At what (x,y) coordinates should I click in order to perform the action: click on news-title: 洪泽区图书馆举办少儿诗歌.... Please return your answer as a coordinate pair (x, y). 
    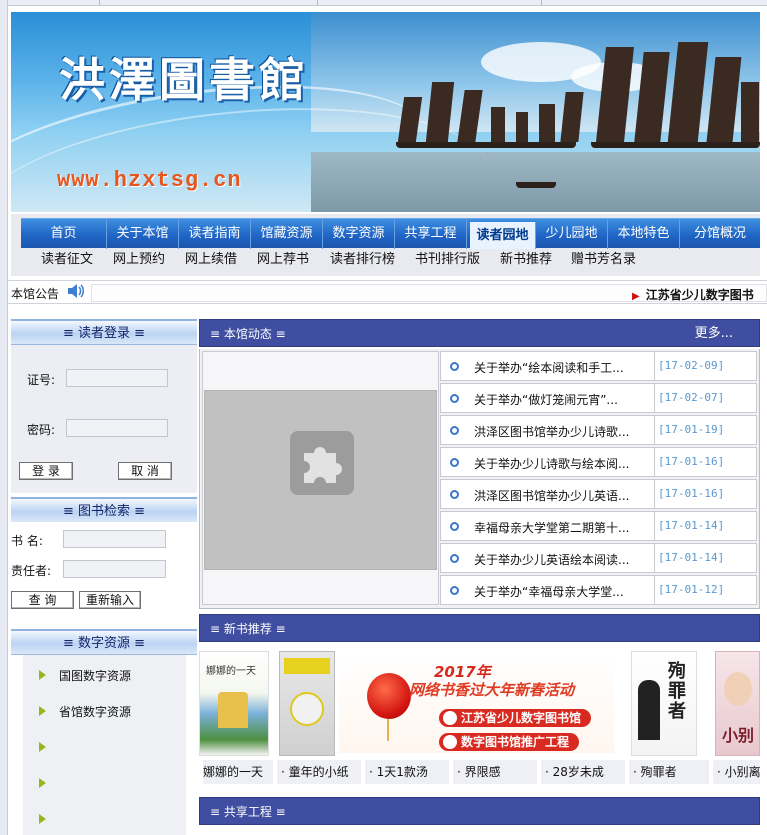
    Looking at the image, I should click on (562, 431).